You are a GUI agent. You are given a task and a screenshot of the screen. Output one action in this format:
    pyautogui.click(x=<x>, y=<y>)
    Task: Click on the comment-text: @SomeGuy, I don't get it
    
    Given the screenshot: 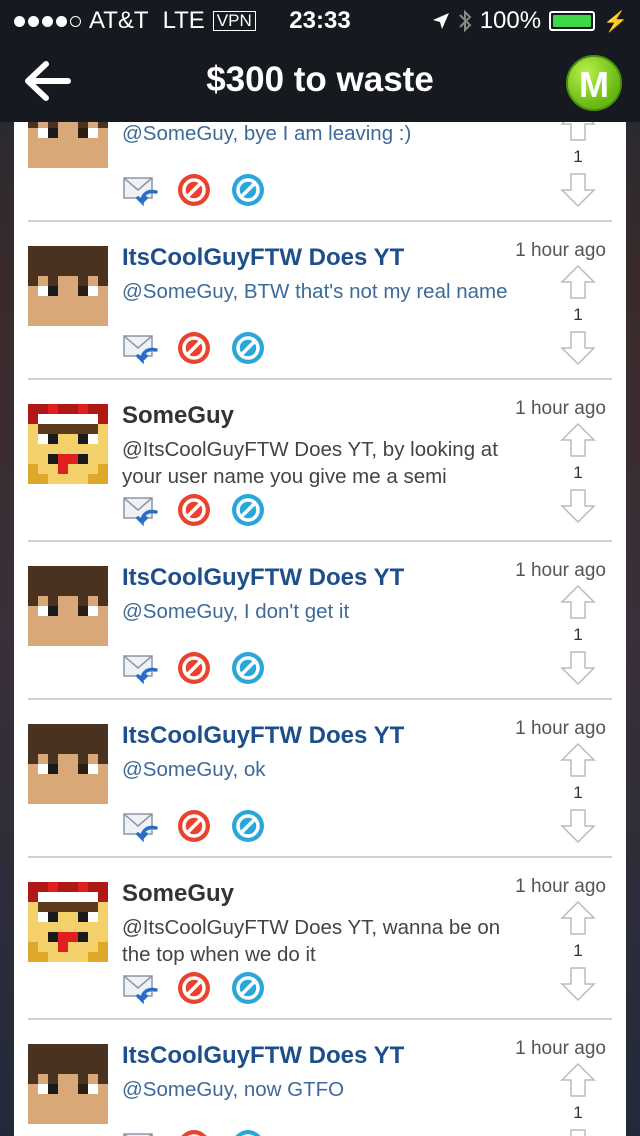 What is the action you would take?
    pyautogui.click(x=236, y=611)
    